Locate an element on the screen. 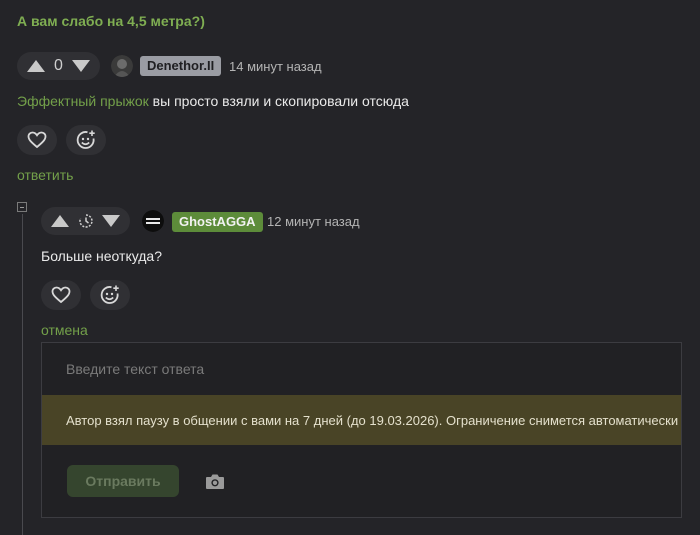  author-badge: Denethor.II is located at coordinates (181, 66).